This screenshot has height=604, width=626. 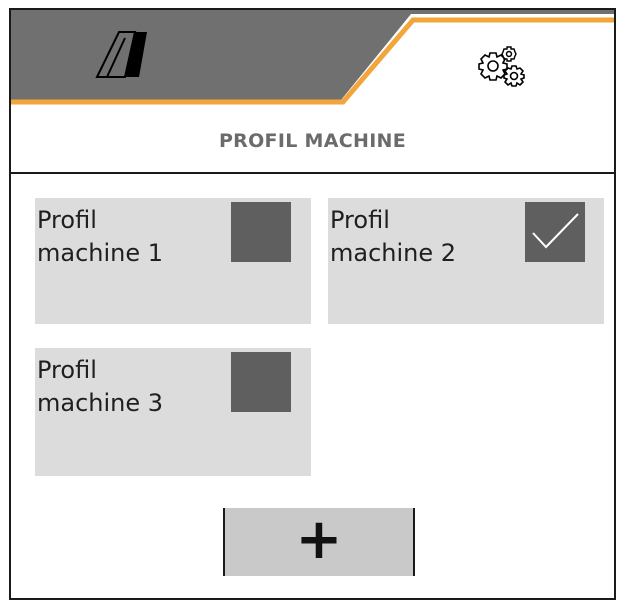 I want to click on profile-card-2: Profil machine 2, so click(x=466, y=261).